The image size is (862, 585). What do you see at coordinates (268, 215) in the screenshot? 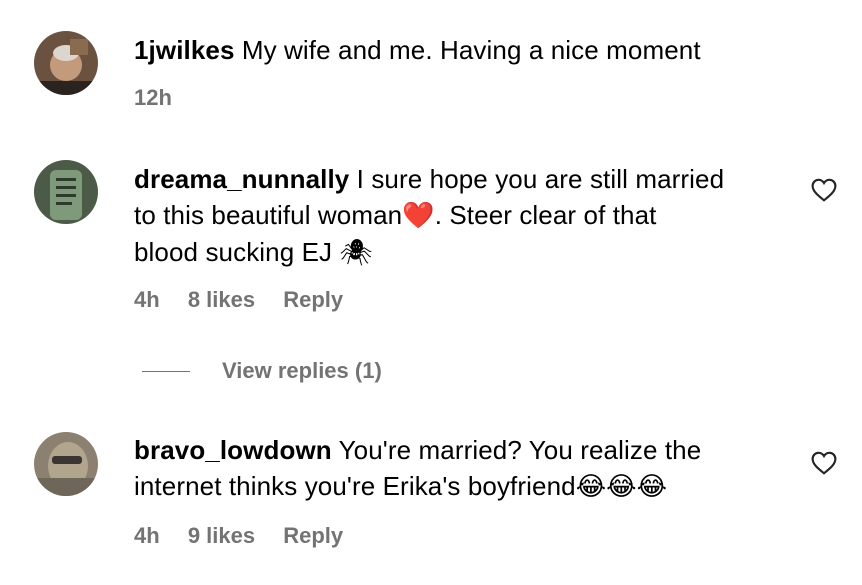
I see `comment-message-line2: to this beautiful woman` at bounding box center [268, 215].